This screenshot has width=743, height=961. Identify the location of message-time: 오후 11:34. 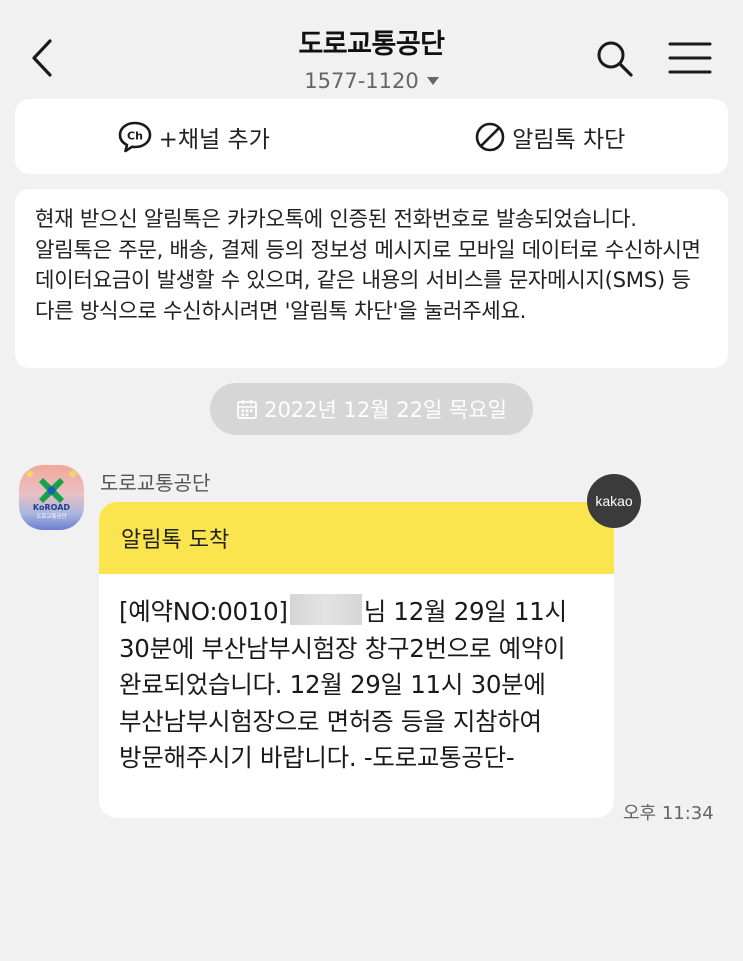
(668, 813).